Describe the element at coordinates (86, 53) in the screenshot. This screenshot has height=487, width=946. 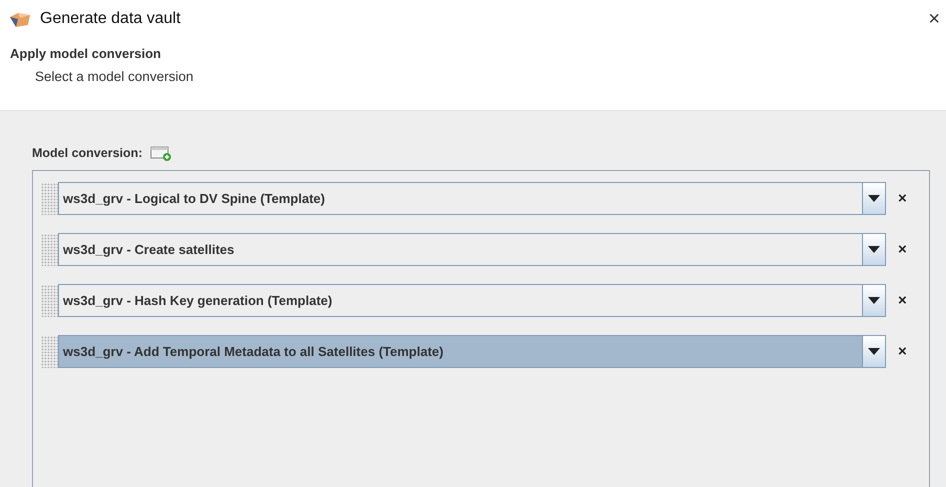
I see `page-title: Apply model conversion` at that location.